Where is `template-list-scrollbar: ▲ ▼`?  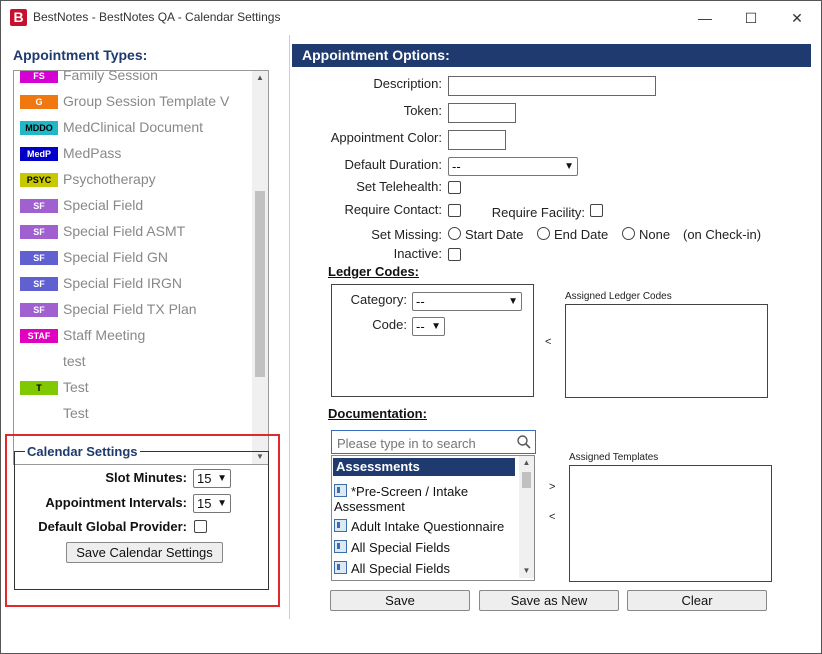
template-list-scrollbar: ▲ ▼ is located at coordinates (526, 517).